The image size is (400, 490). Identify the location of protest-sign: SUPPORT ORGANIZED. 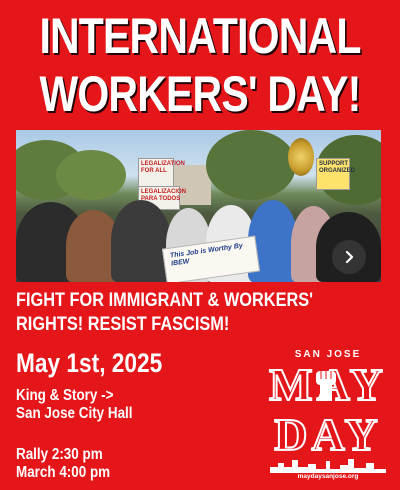
(335, 174).